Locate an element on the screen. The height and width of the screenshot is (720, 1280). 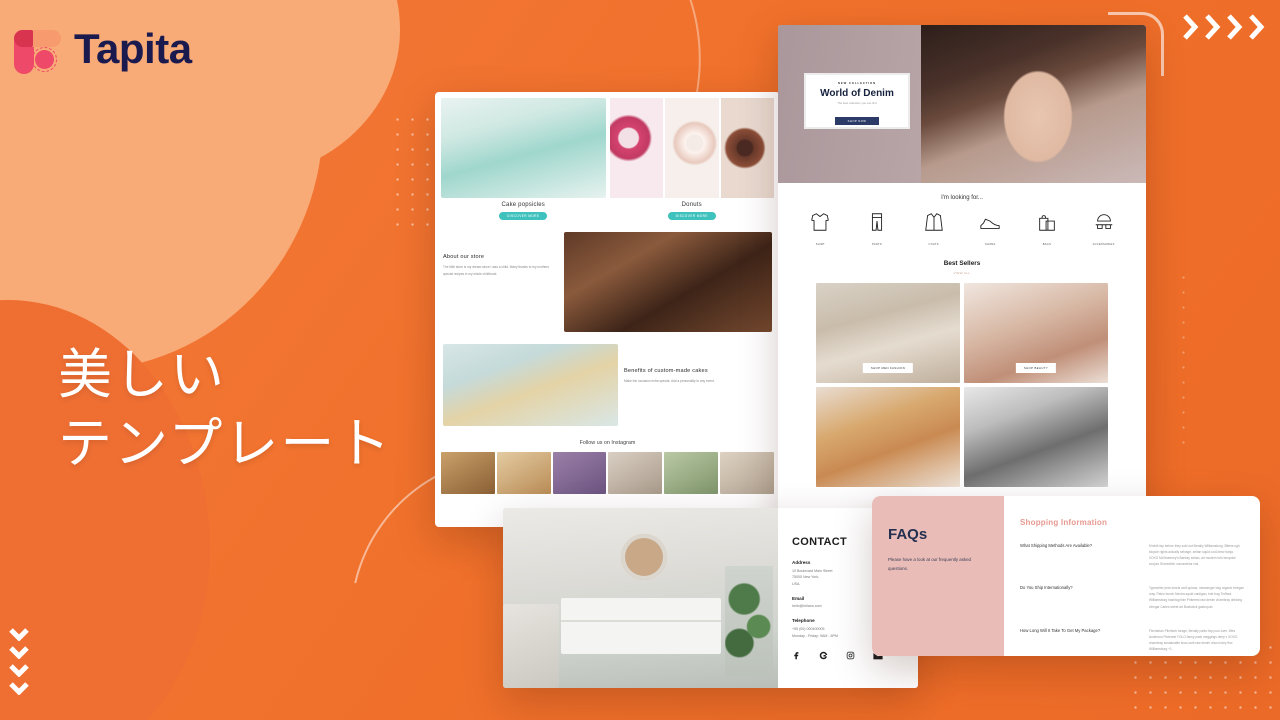
best-sellers-grid: SHOP MEN FASHION SHOP BEAUTY is located at coordinates (962, 381).